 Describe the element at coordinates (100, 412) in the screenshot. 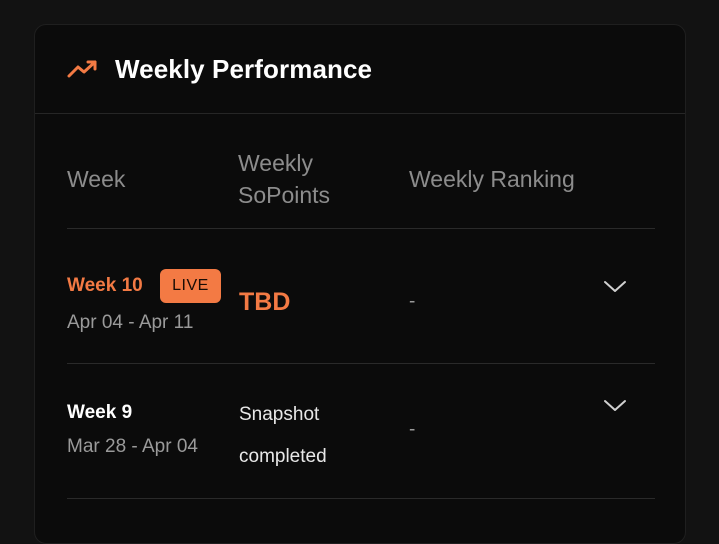

I see `week-label: Week 9` at that location.